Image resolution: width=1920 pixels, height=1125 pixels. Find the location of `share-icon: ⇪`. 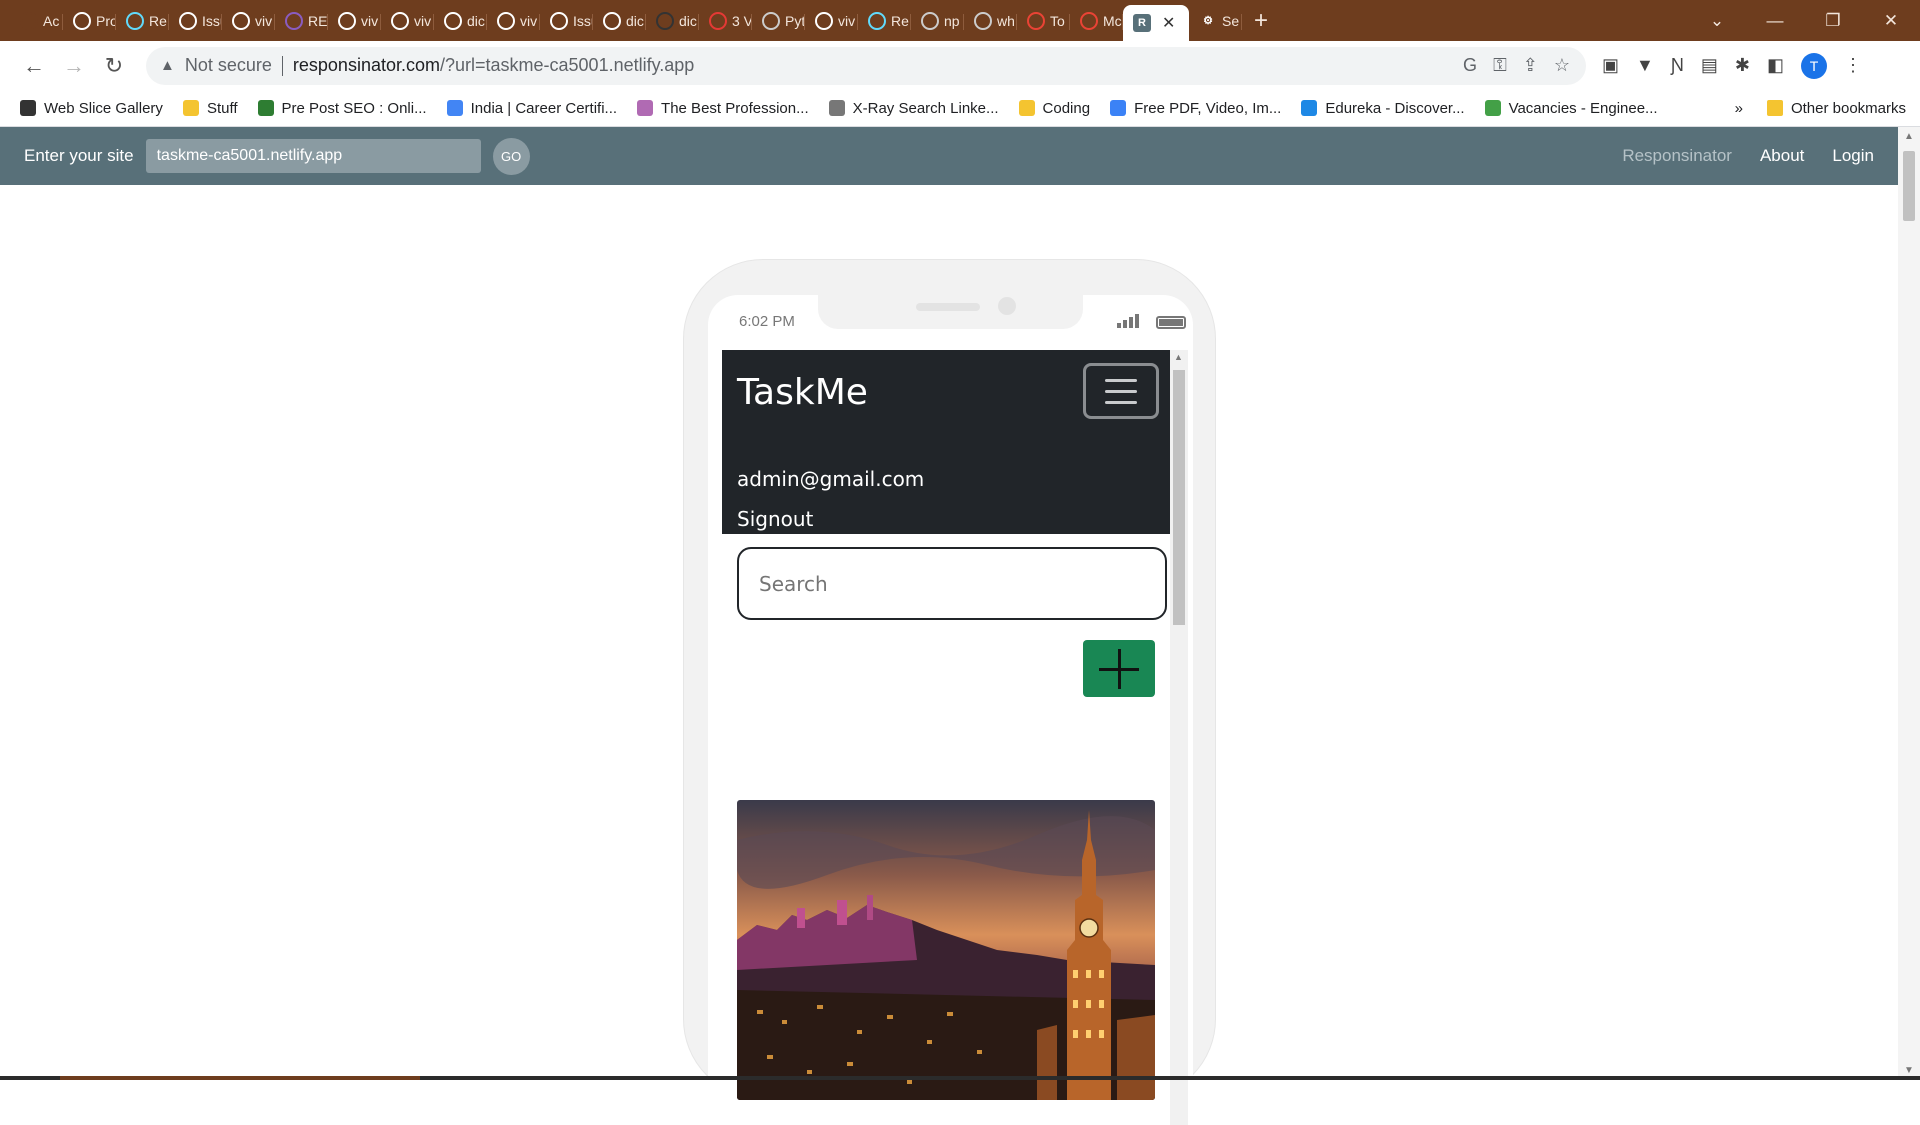

share-icon: ⇪ is located at coordinates (1530, 65).